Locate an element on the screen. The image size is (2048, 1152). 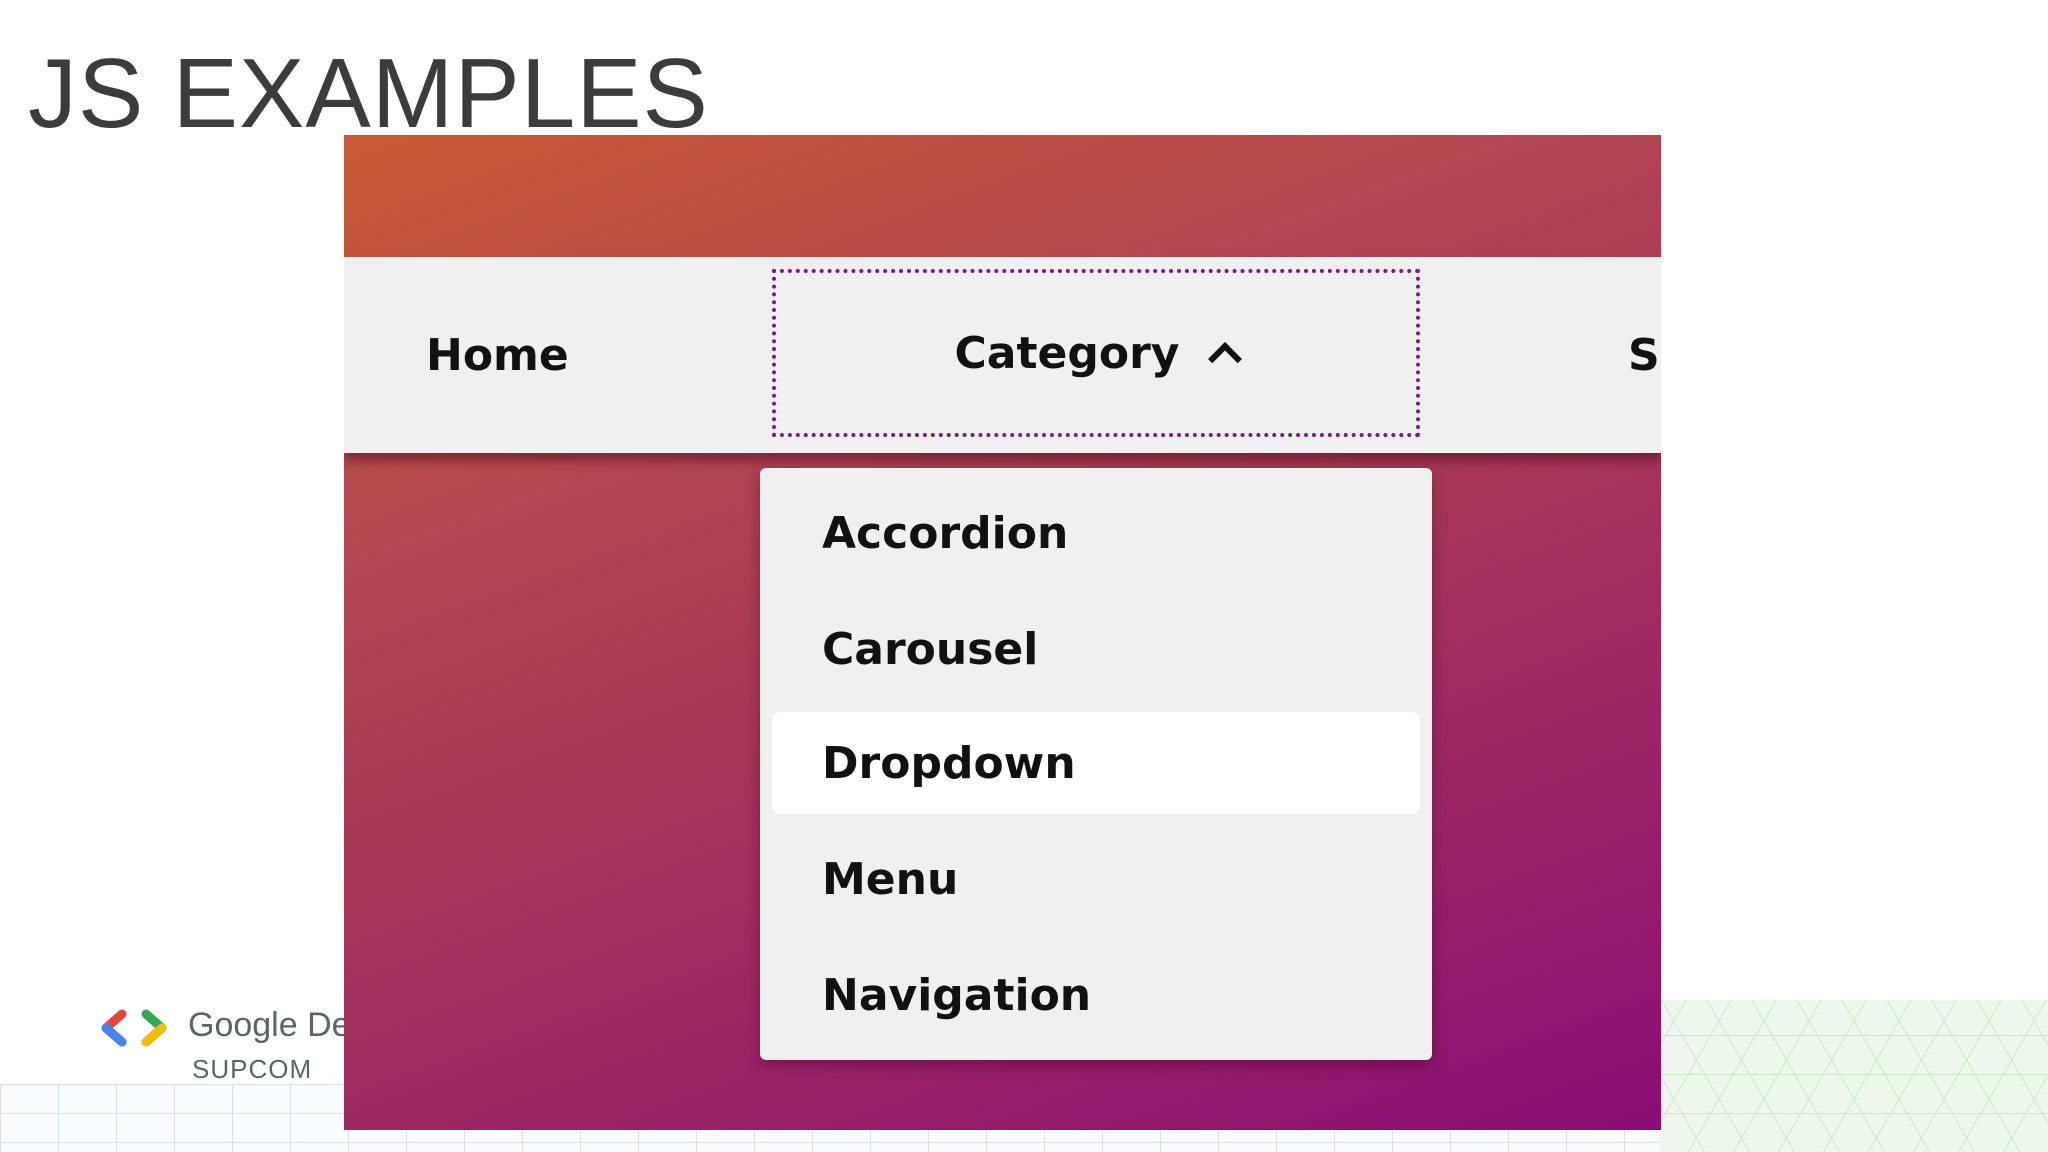
chevron-up-icon is located at coordinates (1225, 359).